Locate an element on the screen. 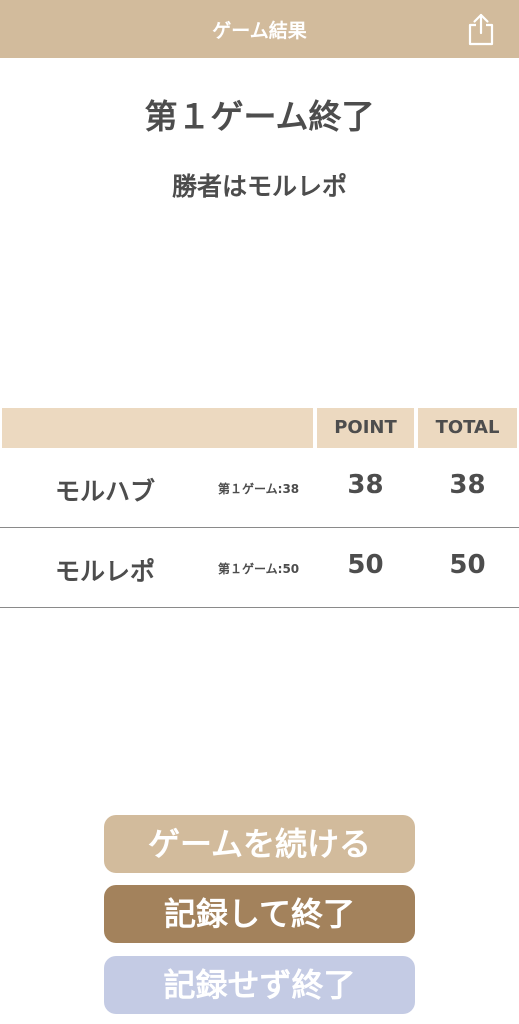 The image size is (519, 1024). player-name: モルレポ is located at coordinates (105, 571).